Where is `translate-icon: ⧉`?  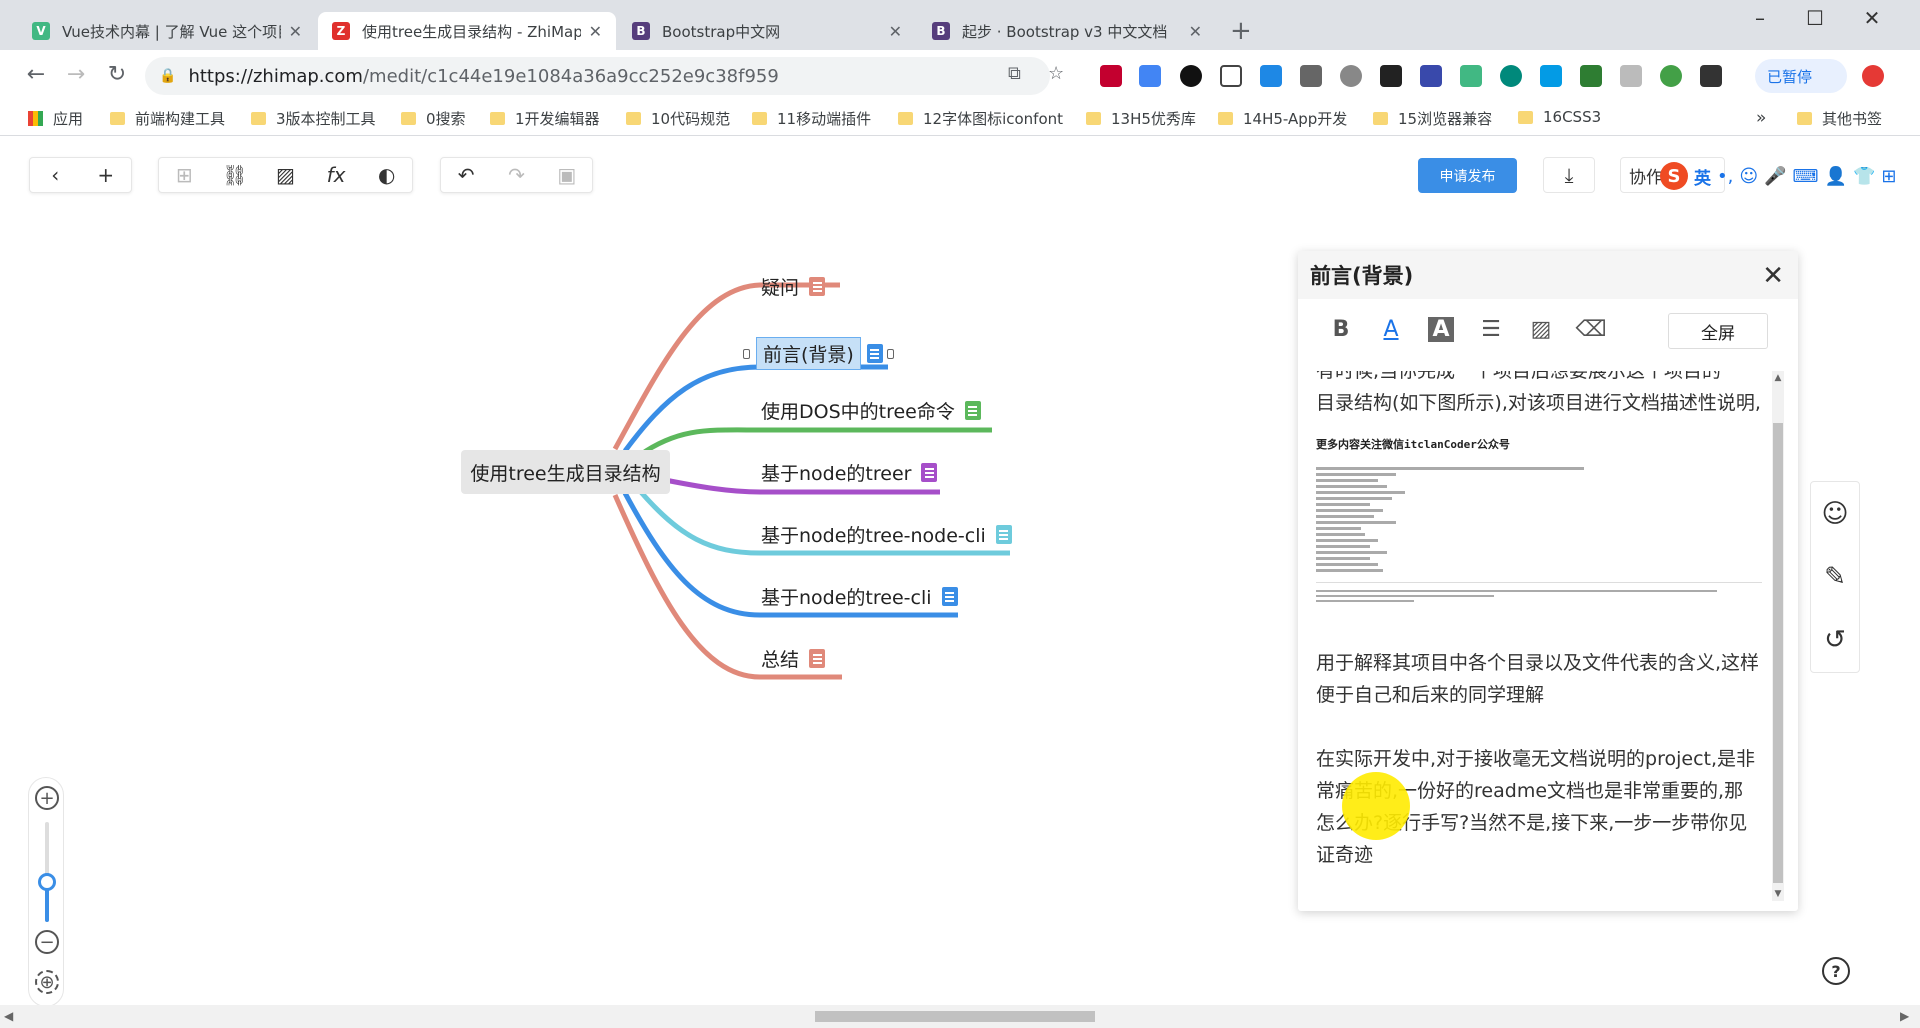
translate-icon: ⧉ is located at coordinates (1014, 73).